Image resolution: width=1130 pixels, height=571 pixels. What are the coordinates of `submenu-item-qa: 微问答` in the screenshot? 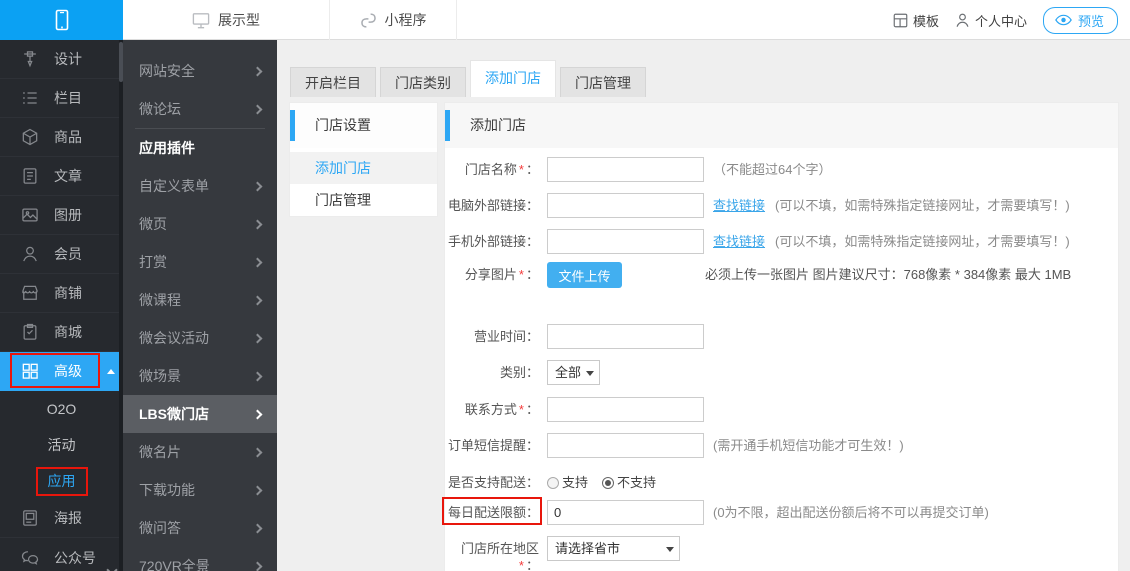 It's located at (200, 528).